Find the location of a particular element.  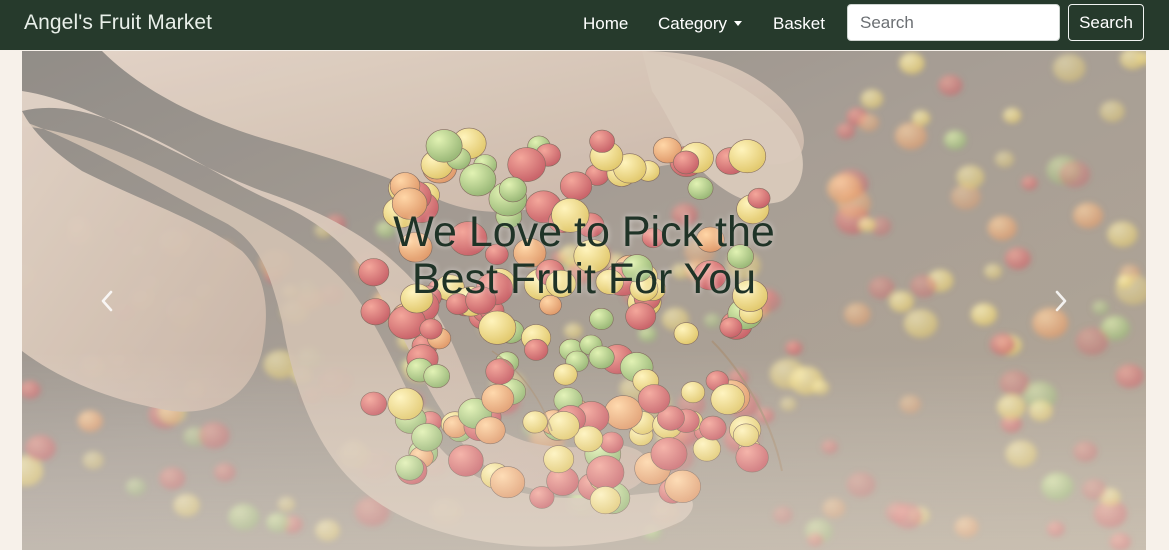

hero-caption: We Love to Pick the Best Fruit For You is located at coordinates (584, 256).